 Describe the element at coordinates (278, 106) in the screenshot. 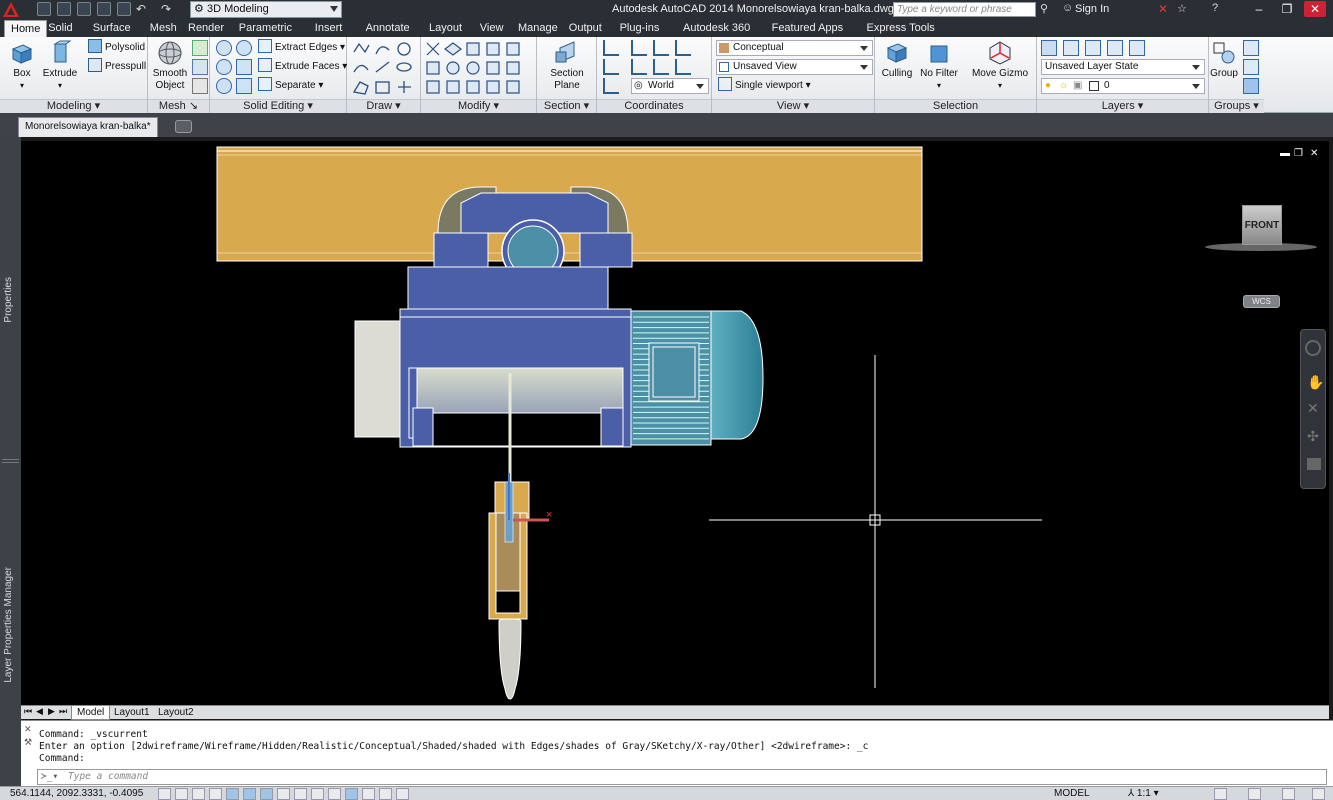

I see `panel-title-solid-editing: Solid Editing ▾` at that location.